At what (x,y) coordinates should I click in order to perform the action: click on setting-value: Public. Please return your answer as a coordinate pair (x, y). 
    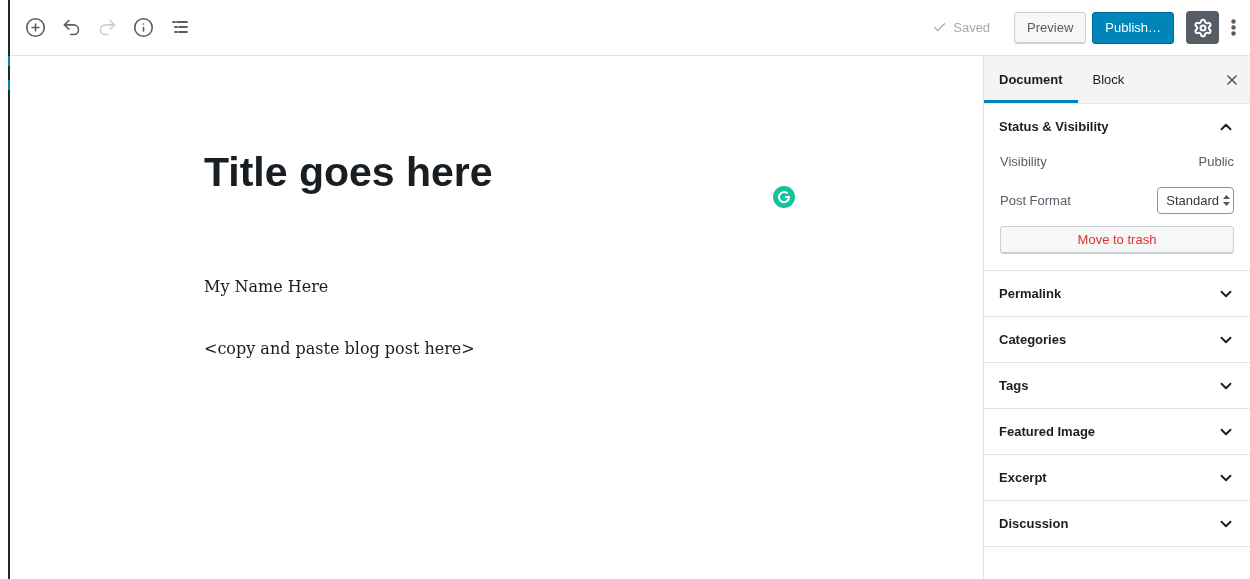
    Looking at the image, I should click on (1216, 162).